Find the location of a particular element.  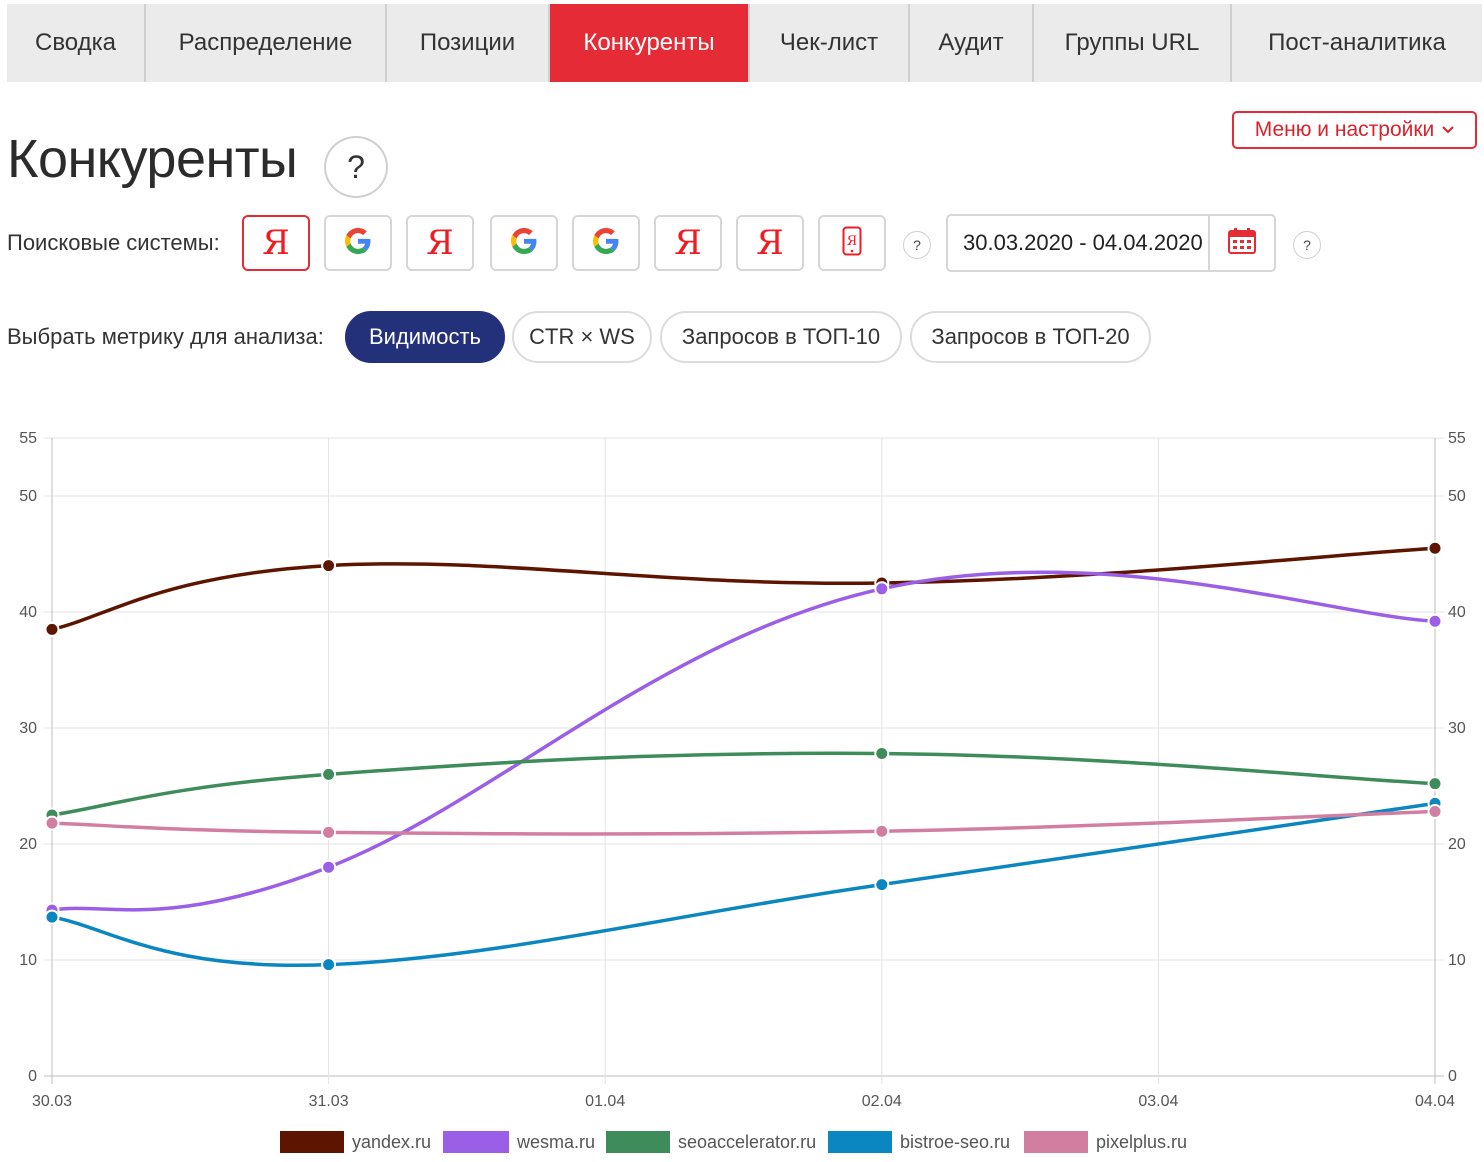

date-range-picker: 30.03.2020 - 04.04.2020 is located at coordinates (1111, 243).